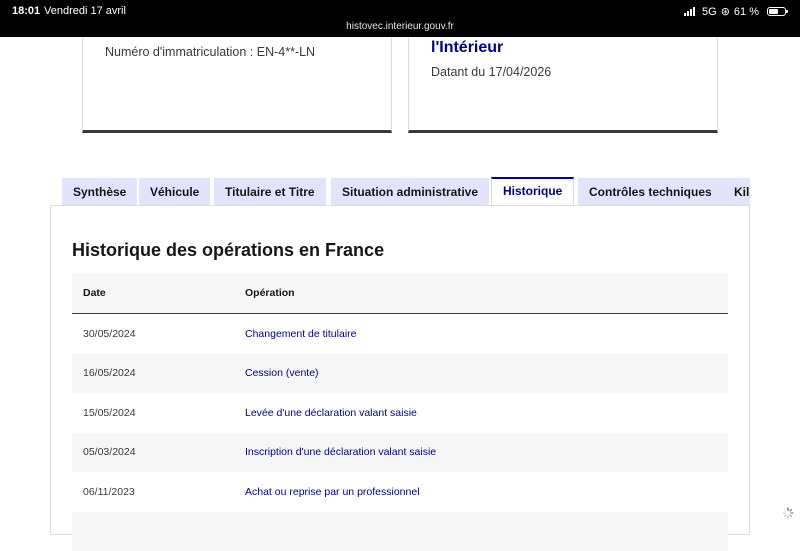 Image resolution: width=800 pixels, height=551 pixels. Describe the element at coordinates (491, 72) in the screenshot. I see `report-date: Datant du 17/04/2026` at that location.